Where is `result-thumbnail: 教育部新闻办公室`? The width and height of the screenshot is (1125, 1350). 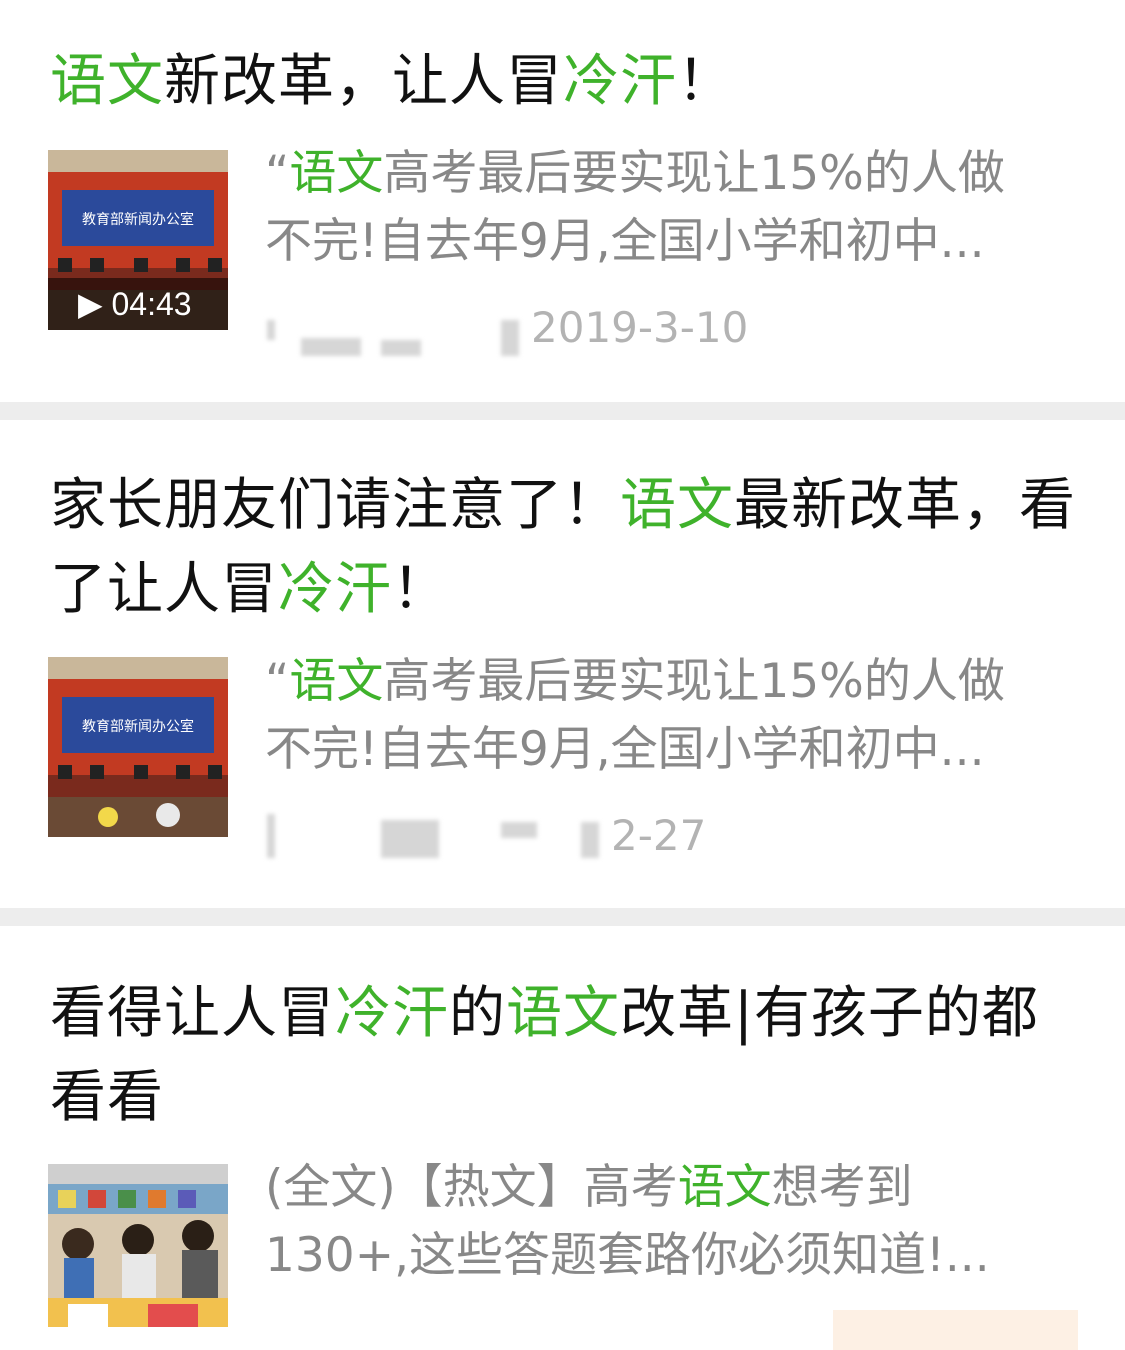
result-thumbnail: 教育部新闻办公室 is located at coordinates (138, 747).